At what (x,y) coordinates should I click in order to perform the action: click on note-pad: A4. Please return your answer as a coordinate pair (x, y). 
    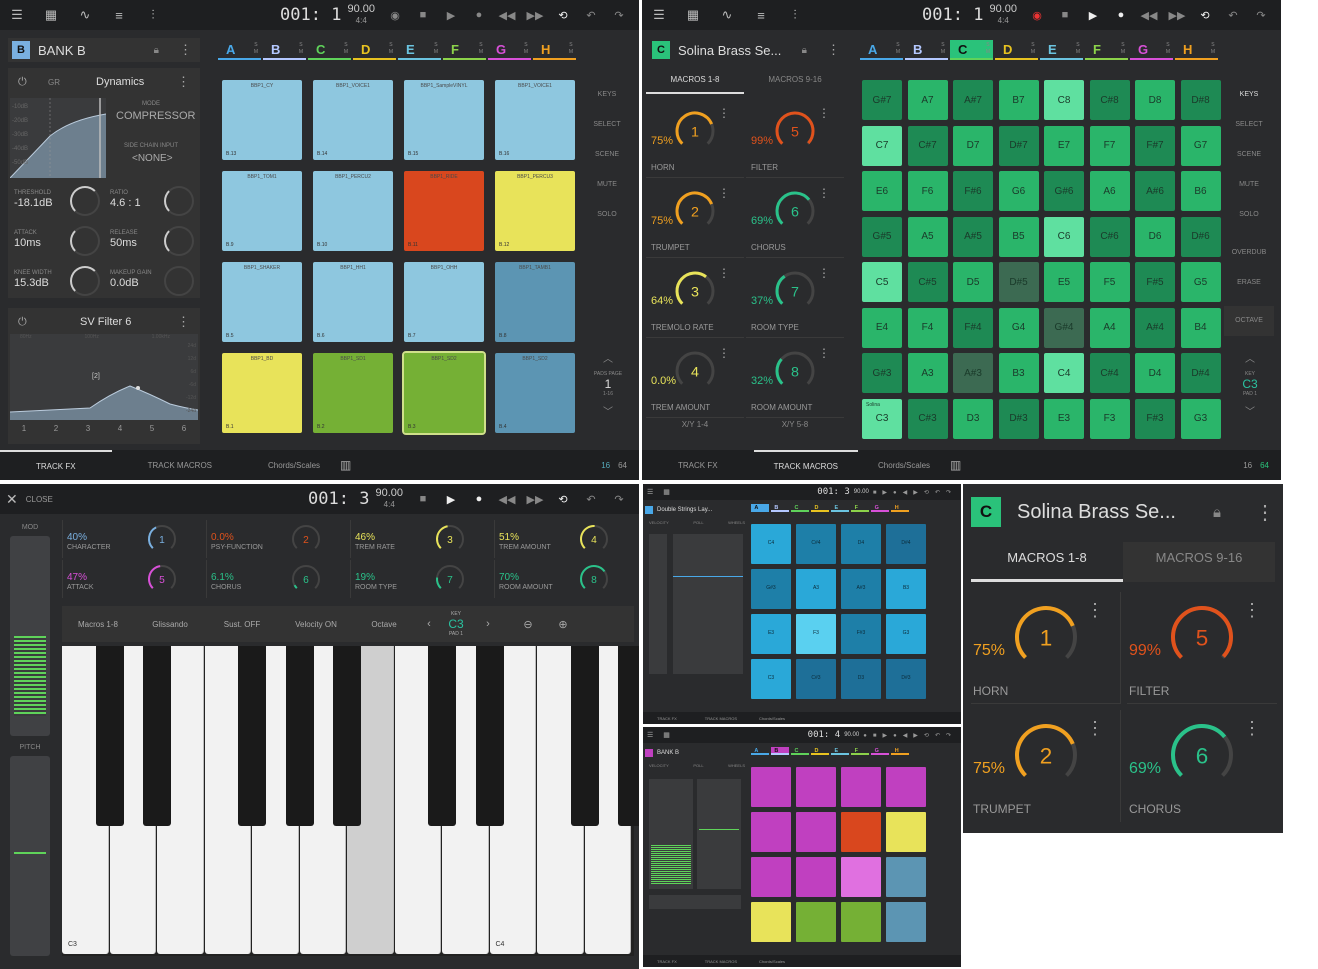
    Looking at the image, I should click on (1109, 327).